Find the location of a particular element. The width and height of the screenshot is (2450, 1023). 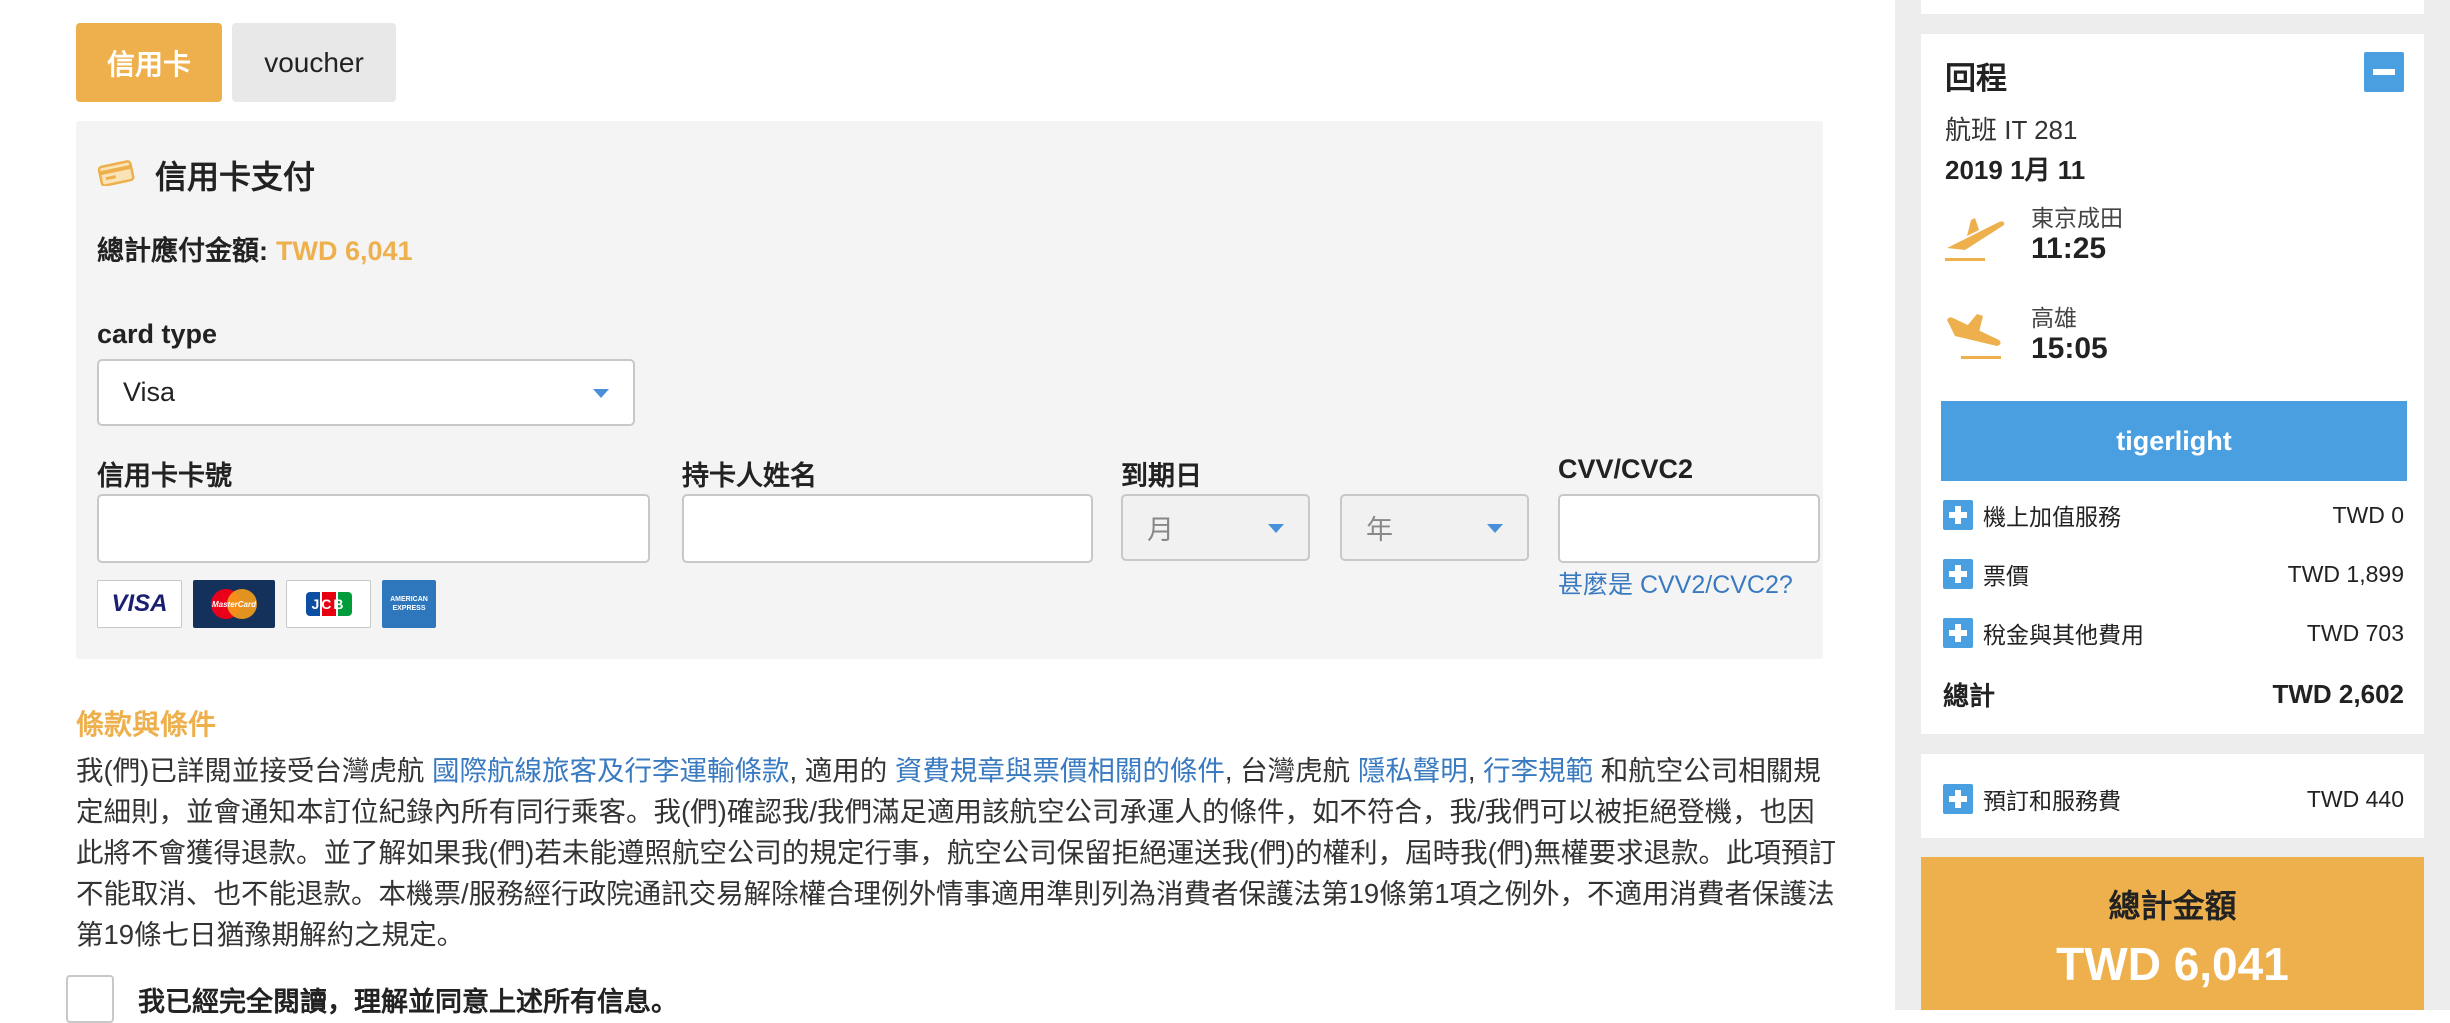

booking-fee-value: TWD 440 is located at coordinates (2355, 798).